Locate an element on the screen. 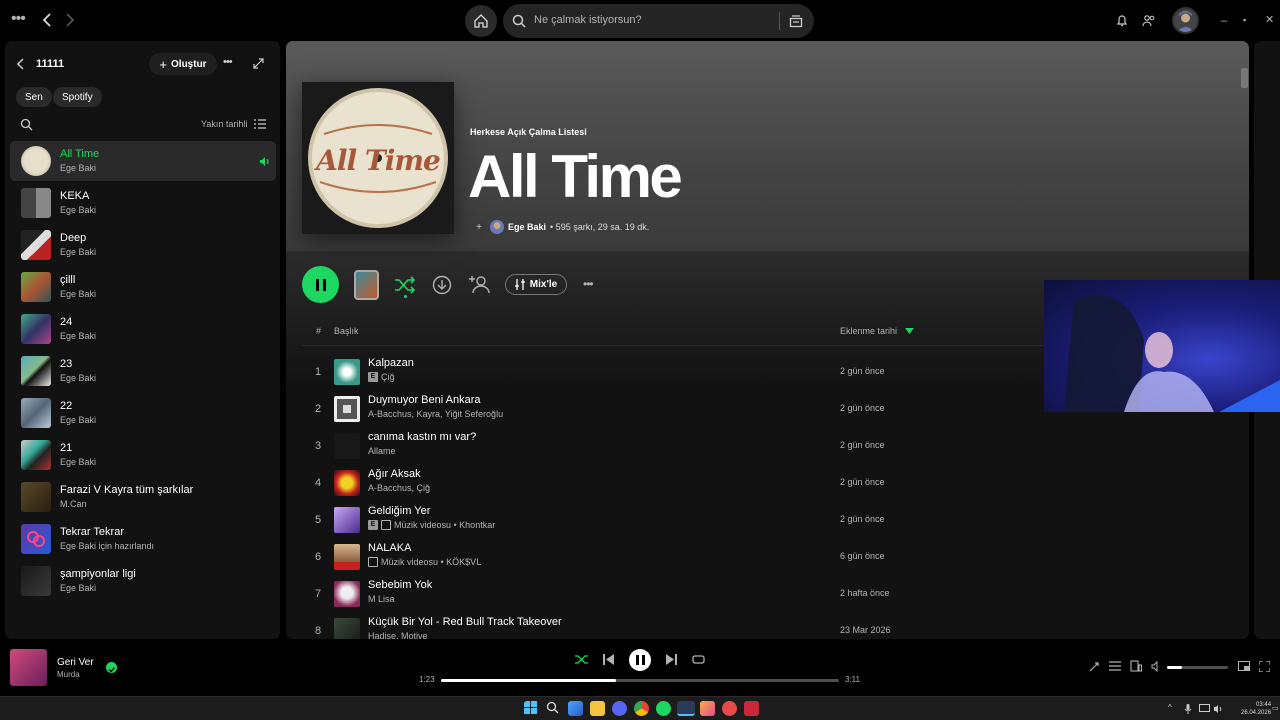  fullscreen-icon is located at coordinates (1264, 666).